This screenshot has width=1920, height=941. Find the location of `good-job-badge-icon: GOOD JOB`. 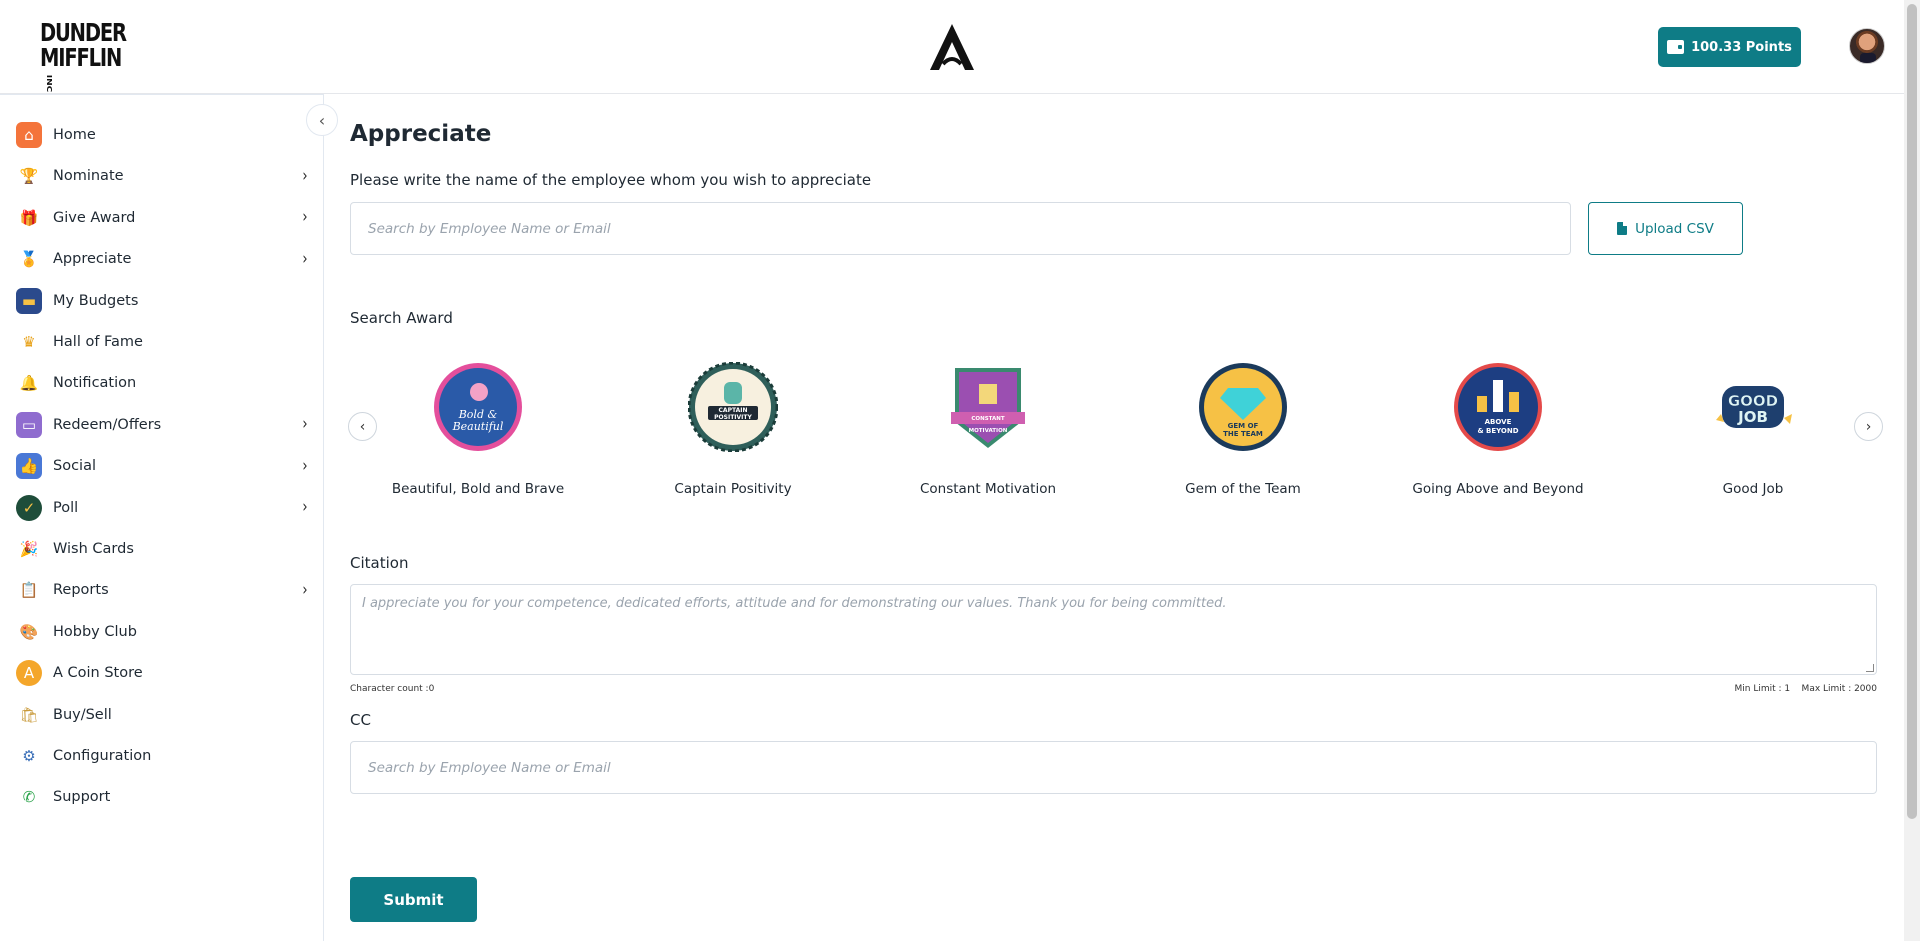

good-job-badge-icon: GOOD JOB is located at coordinates (1754, 407).